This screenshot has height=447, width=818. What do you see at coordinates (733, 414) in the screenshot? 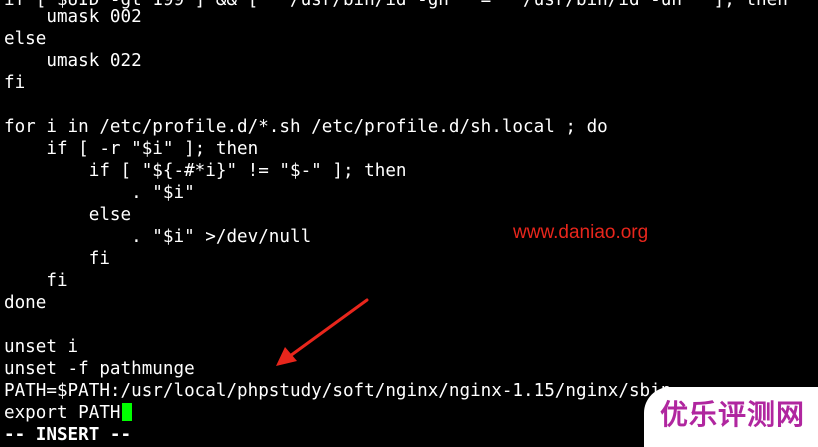
I see `logo-text: 优乐评测网` at bounding box center [733, 414].